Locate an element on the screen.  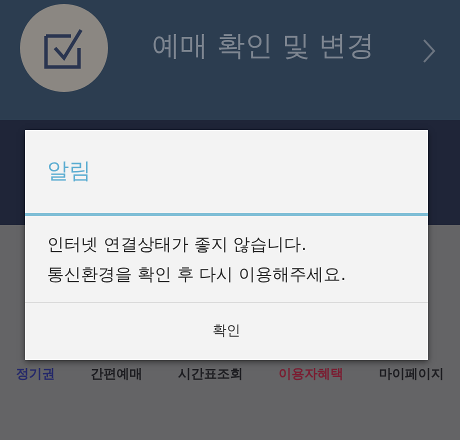
header-title: 예매 확인 및 변경 is located at coordinates (263, 46).